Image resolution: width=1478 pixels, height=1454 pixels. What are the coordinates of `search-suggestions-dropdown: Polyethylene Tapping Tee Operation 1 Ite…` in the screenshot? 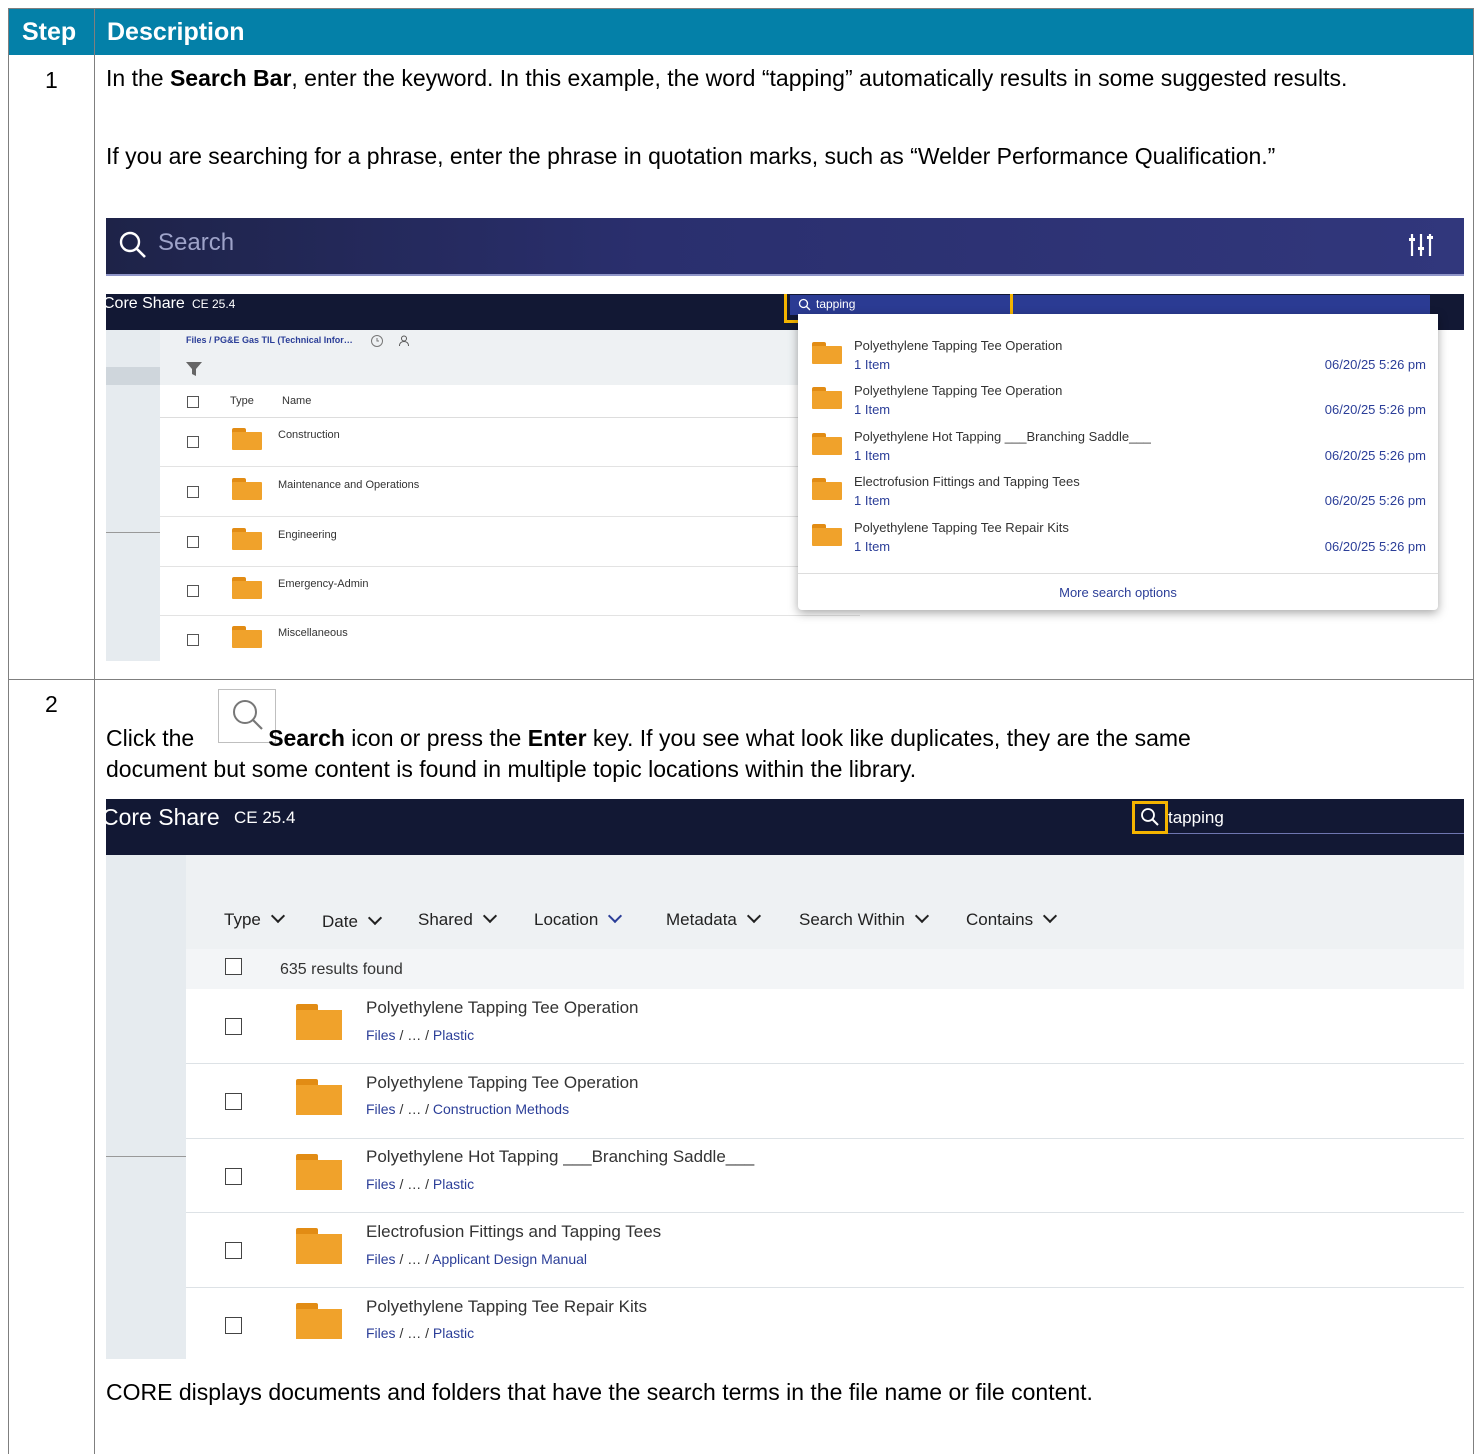 It's located at (1118, 462).